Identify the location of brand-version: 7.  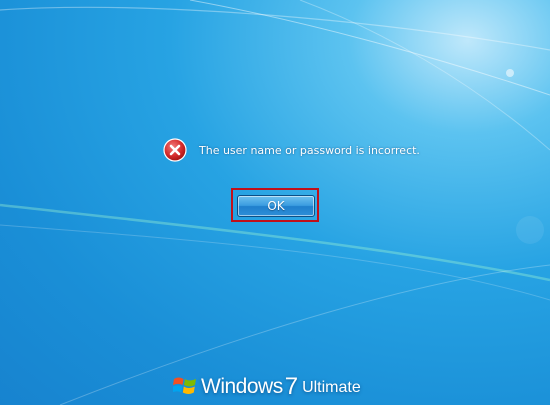
(291, 386).